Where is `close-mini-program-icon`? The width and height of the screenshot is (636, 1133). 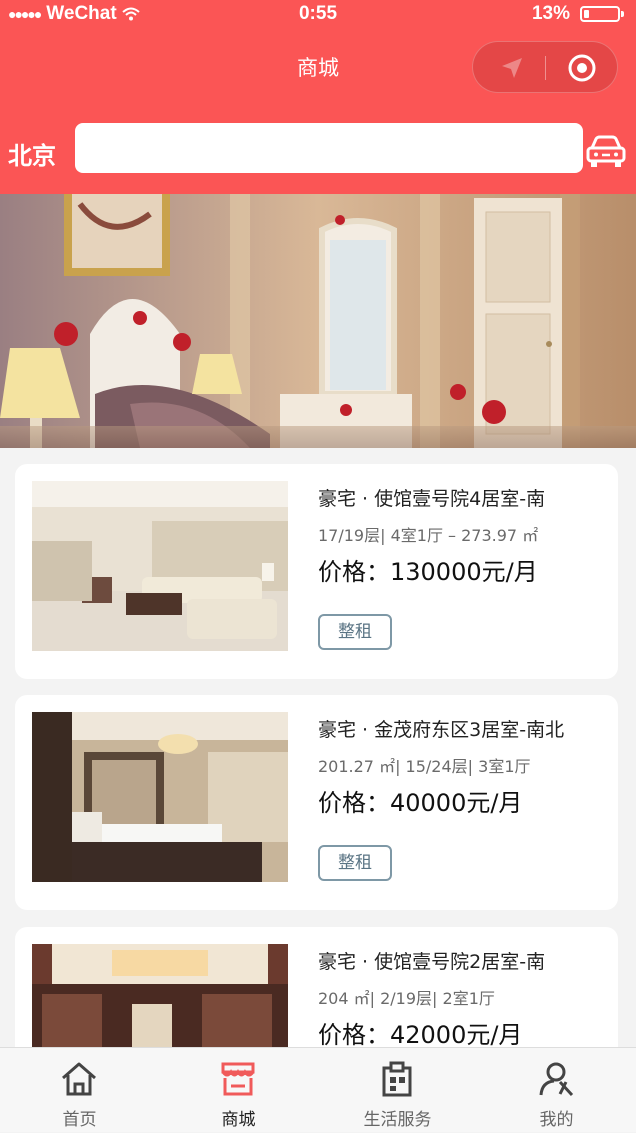
close-mini-program-icon is located at coordinates (582, 68).